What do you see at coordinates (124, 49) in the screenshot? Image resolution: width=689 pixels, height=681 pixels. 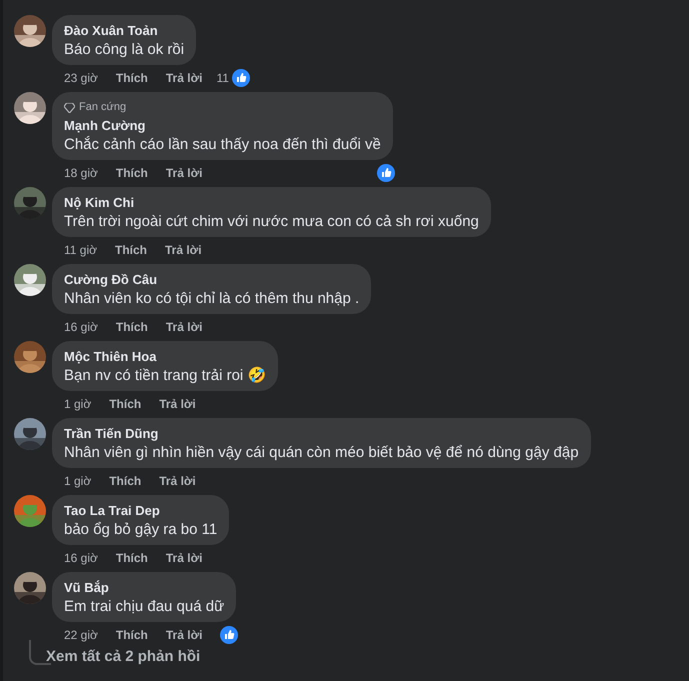 I see `comment-text: Báo công là ok rồi` at bounding box center [124, 49].